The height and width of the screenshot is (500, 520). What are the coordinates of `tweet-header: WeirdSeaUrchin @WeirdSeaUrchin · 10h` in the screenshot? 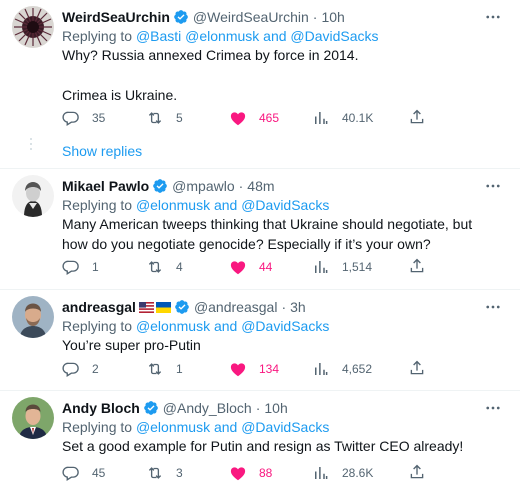 It's located at (203, 17).